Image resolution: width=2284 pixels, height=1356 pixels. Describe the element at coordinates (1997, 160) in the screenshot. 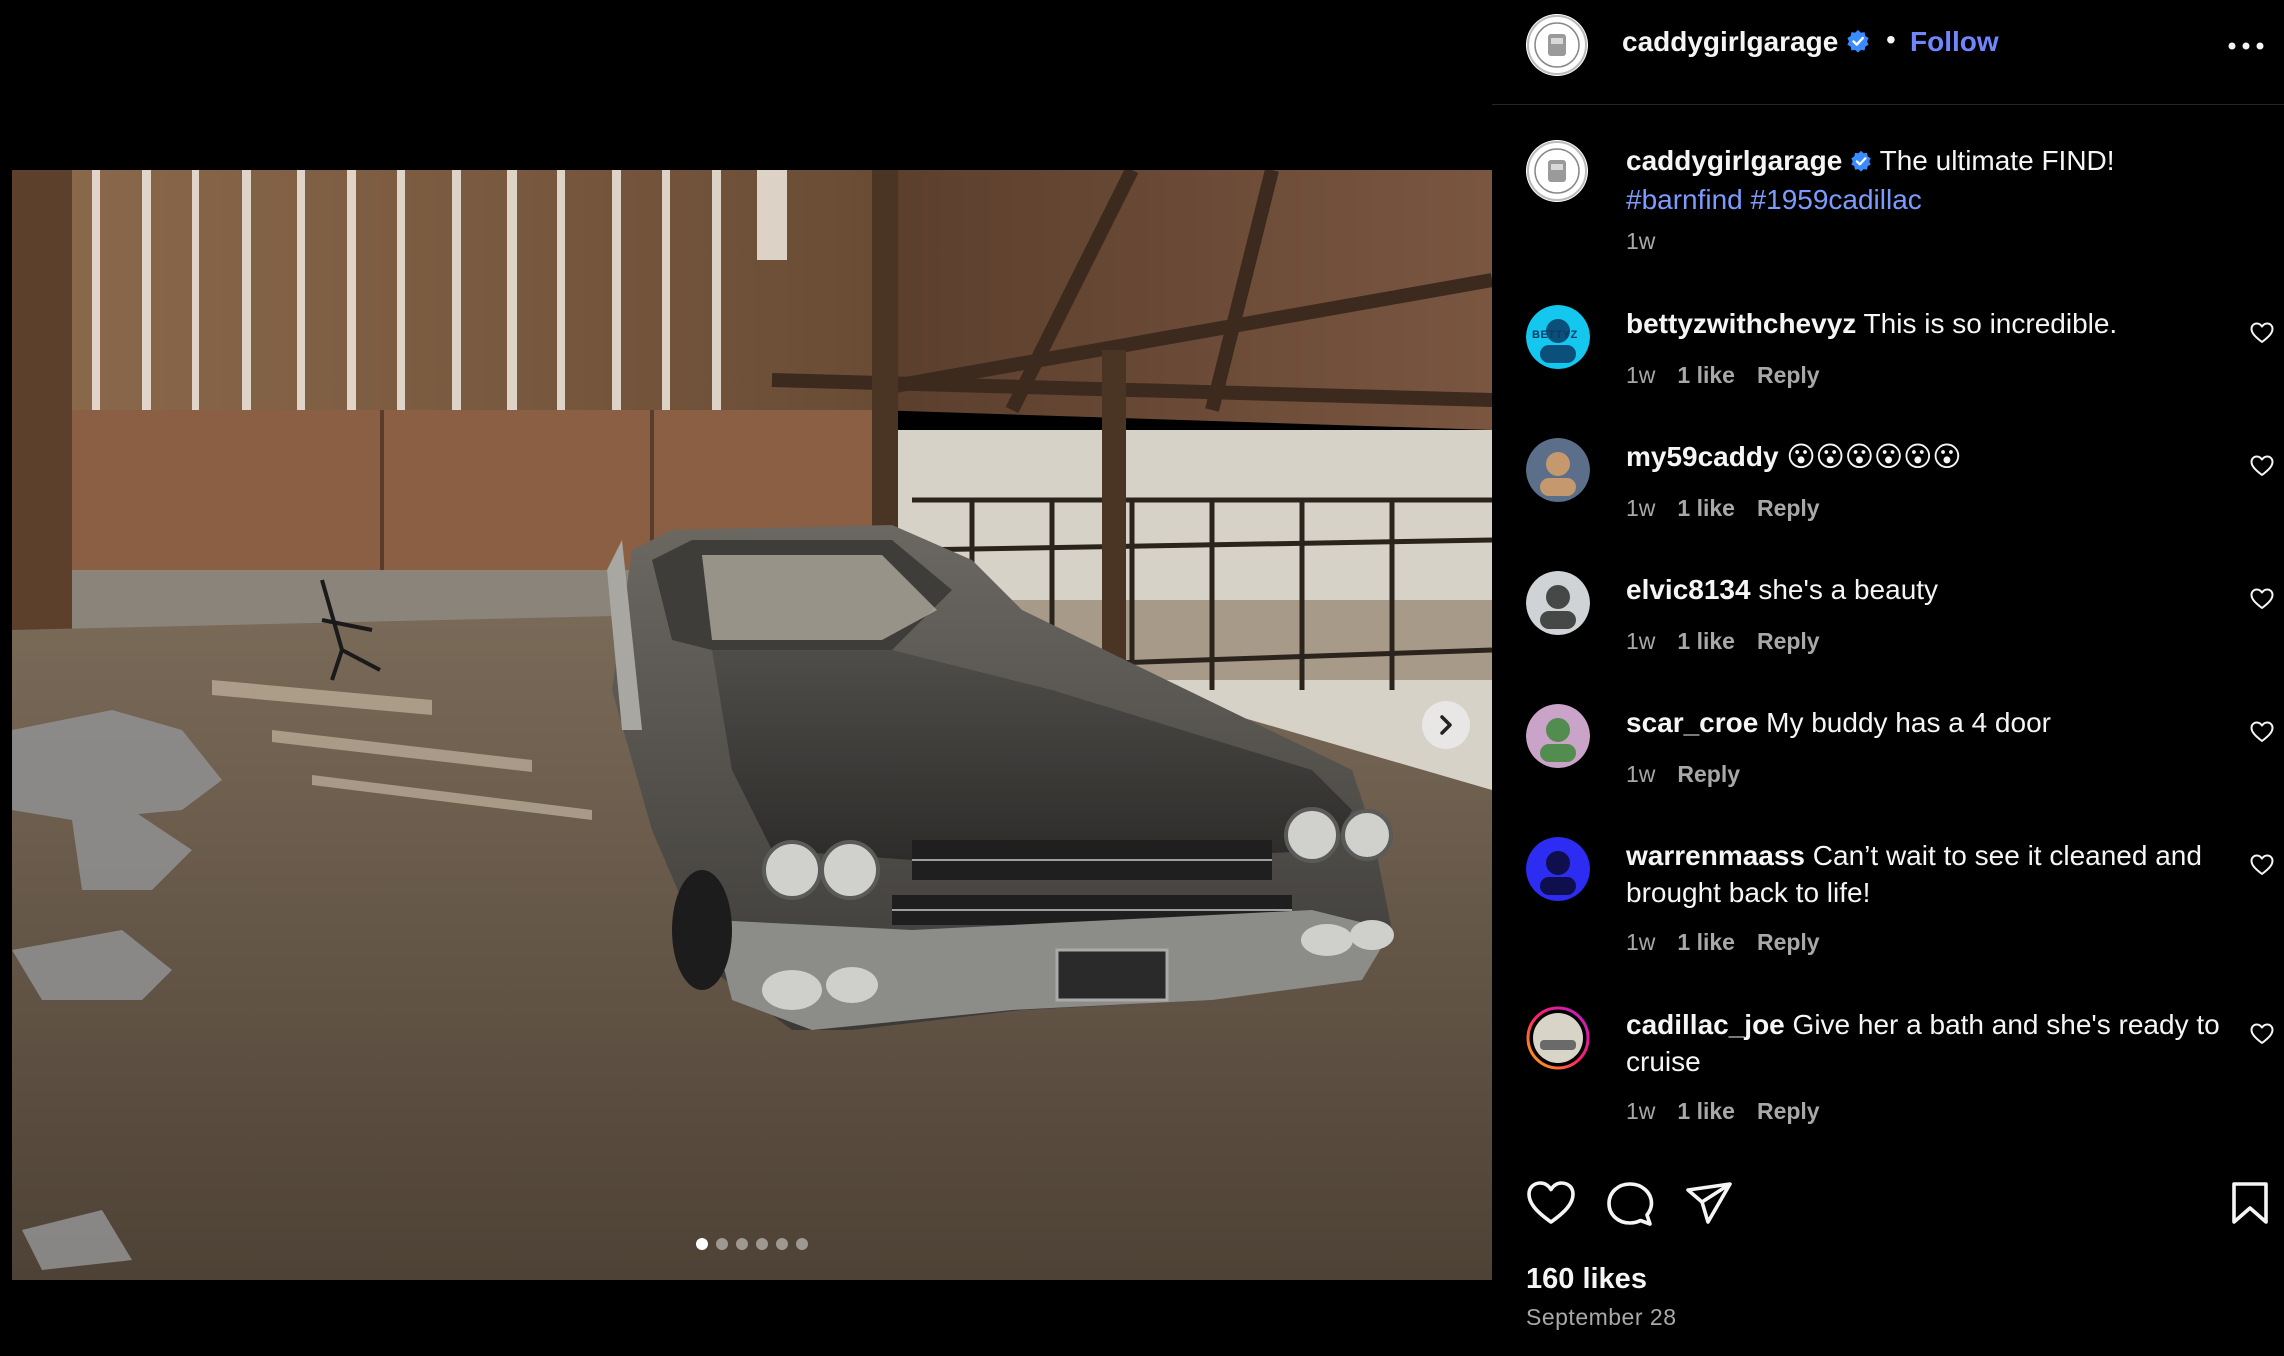

I see `caption-text: The ultimate FIND!` at that location.